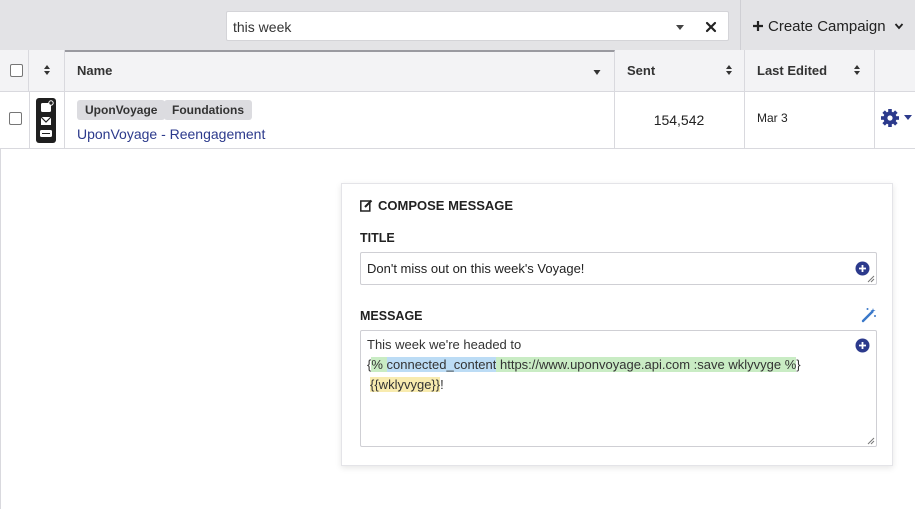  I want to click on chevron-down-icon, so click(898, 26).